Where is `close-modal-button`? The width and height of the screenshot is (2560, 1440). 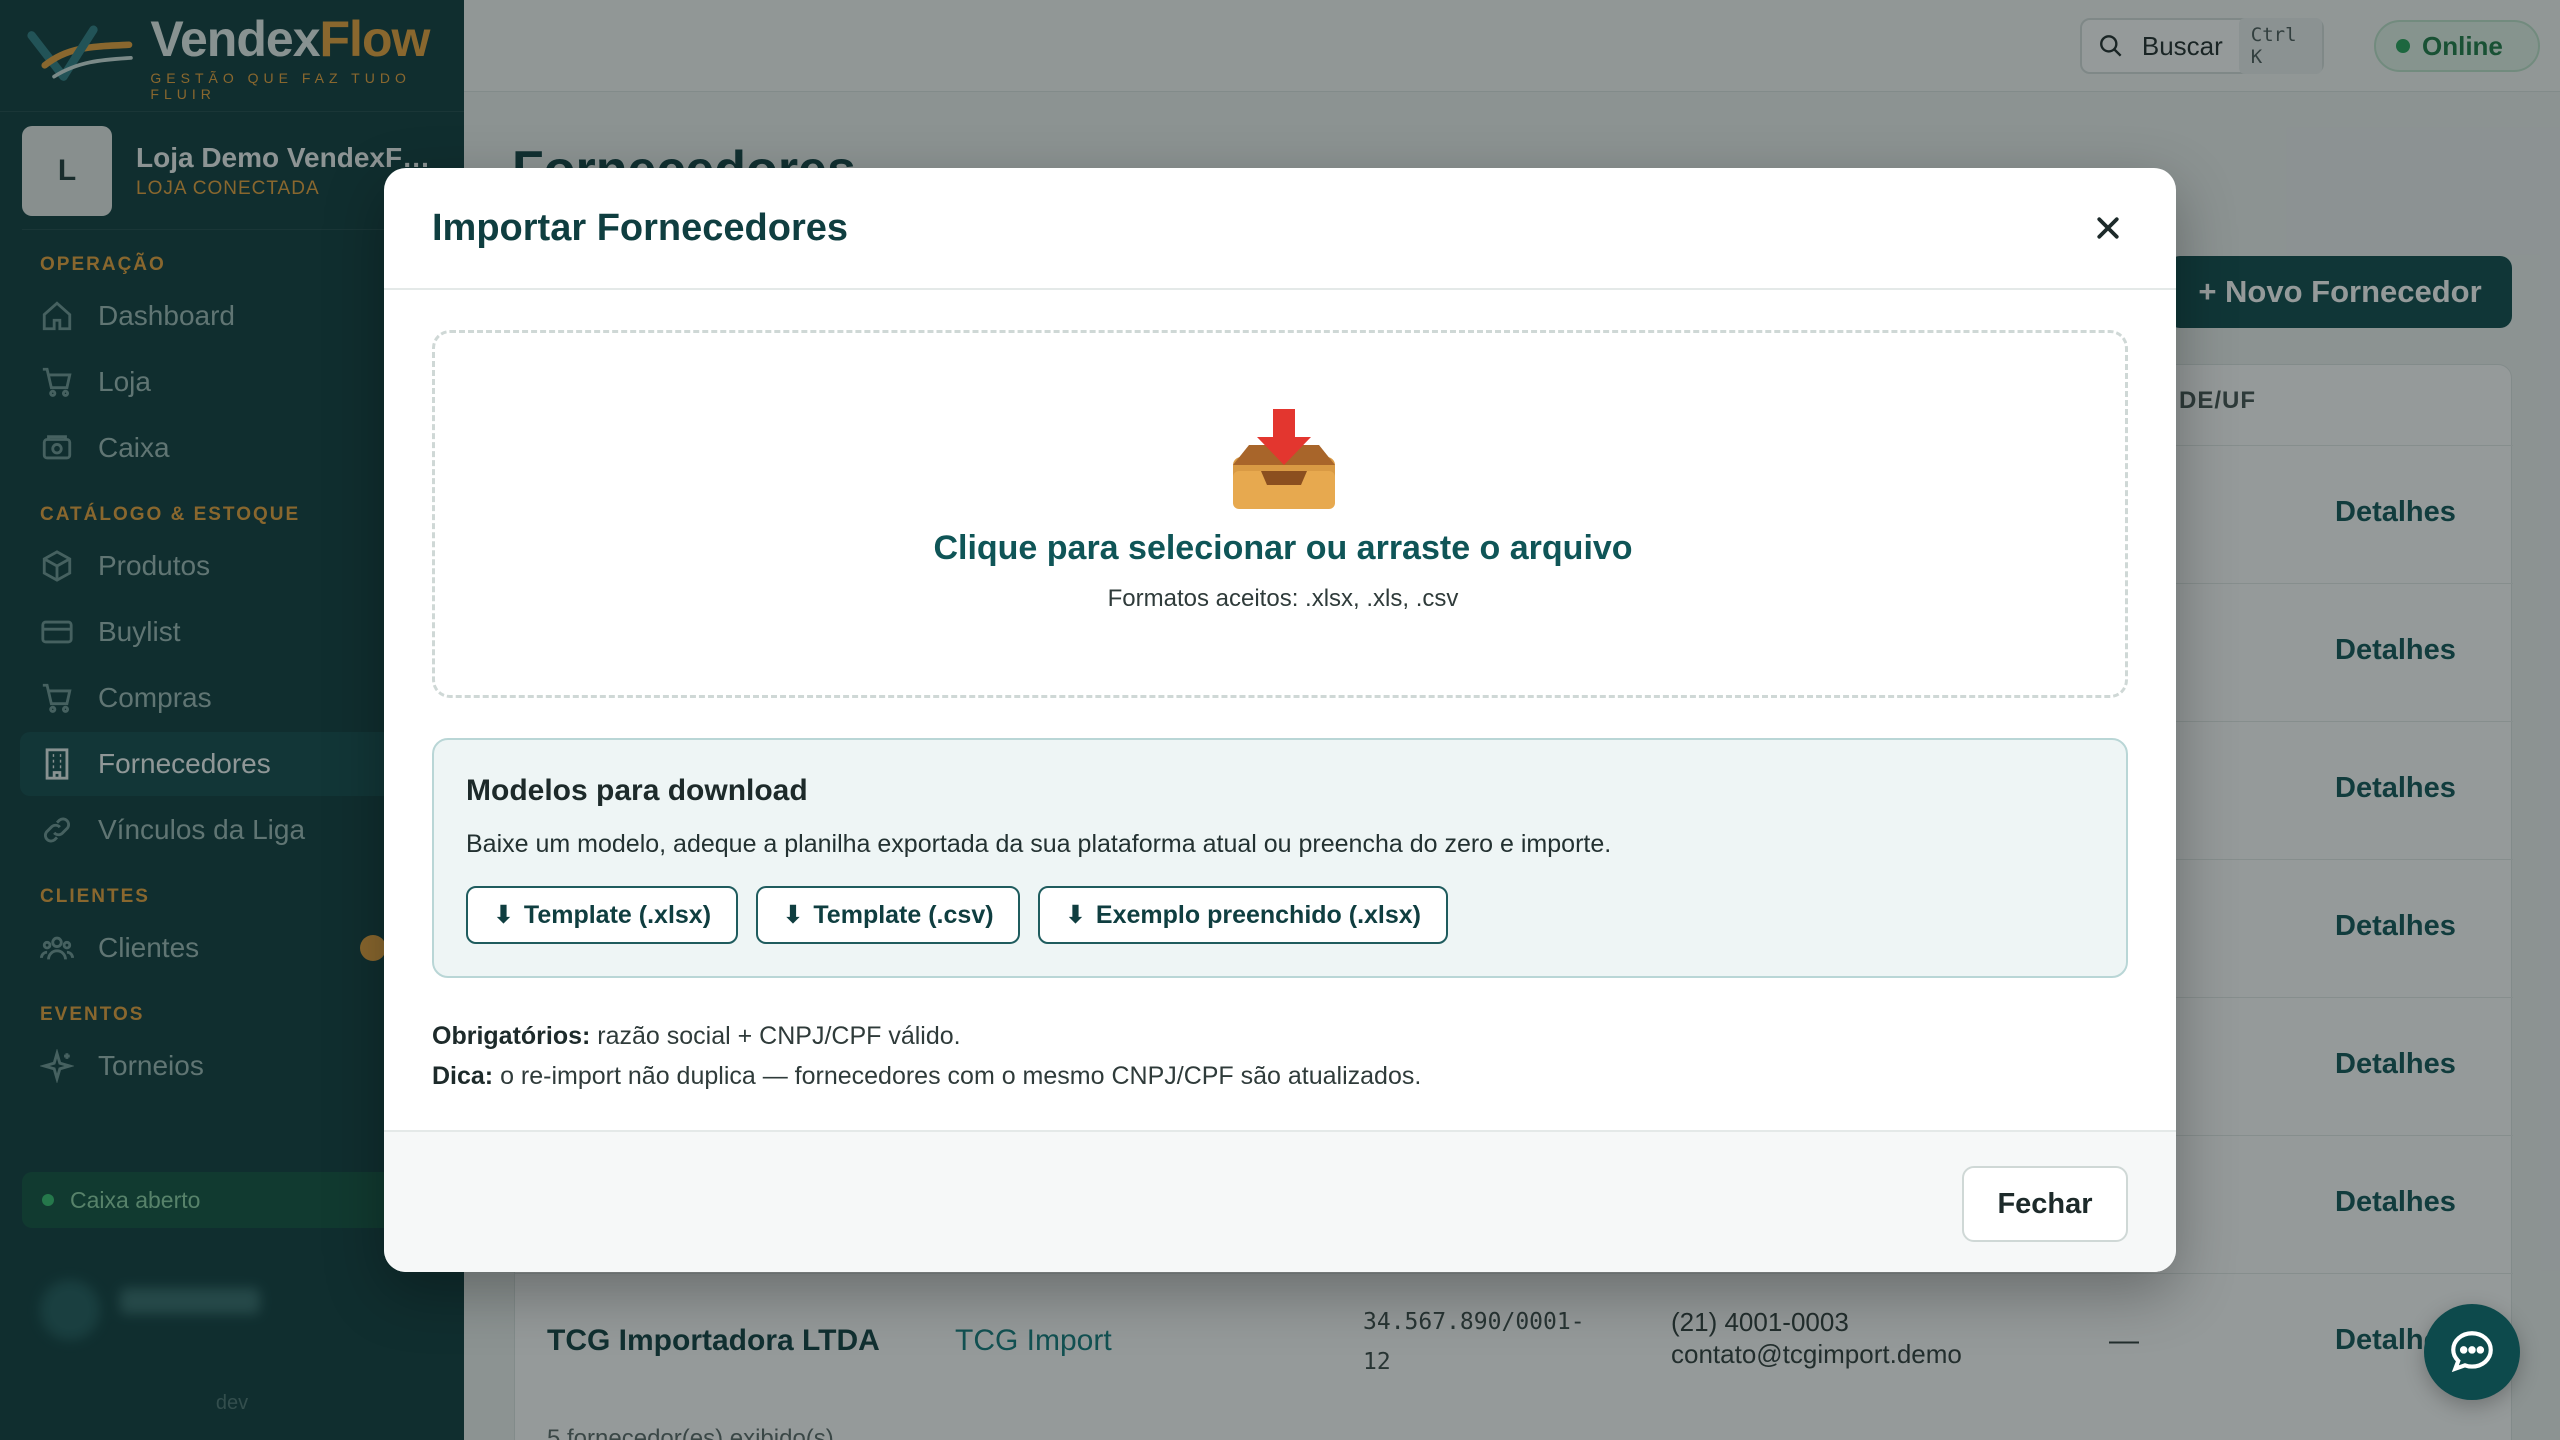
close-modal-button is located at coordinates (2108, 228).